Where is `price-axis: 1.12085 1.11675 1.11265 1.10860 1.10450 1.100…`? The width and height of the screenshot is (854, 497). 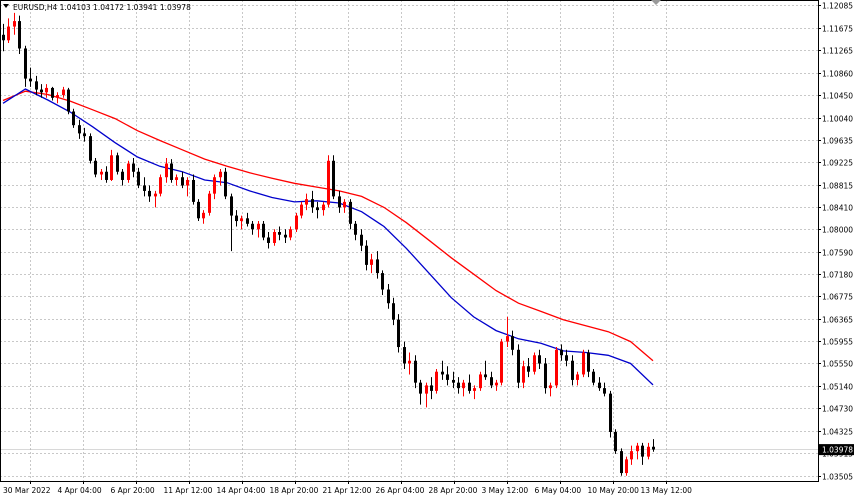 price-axis: 1.12085 1.11675 1.11265 1.10860 1.10450 1.100… is located at coordinates (835, 242).